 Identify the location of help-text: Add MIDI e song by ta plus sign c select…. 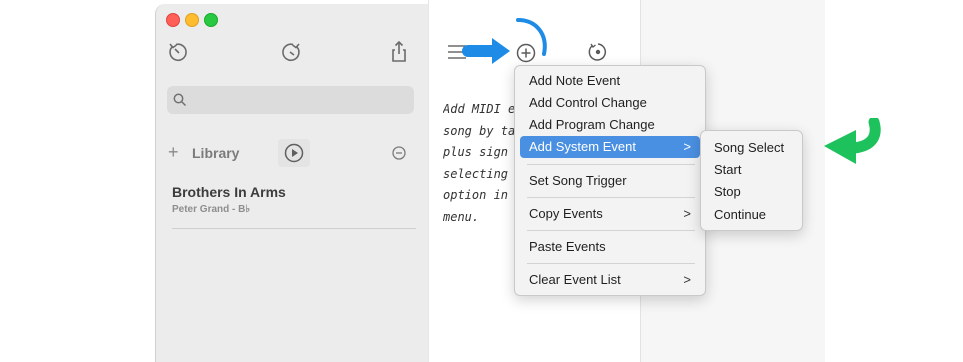
(483, 164).